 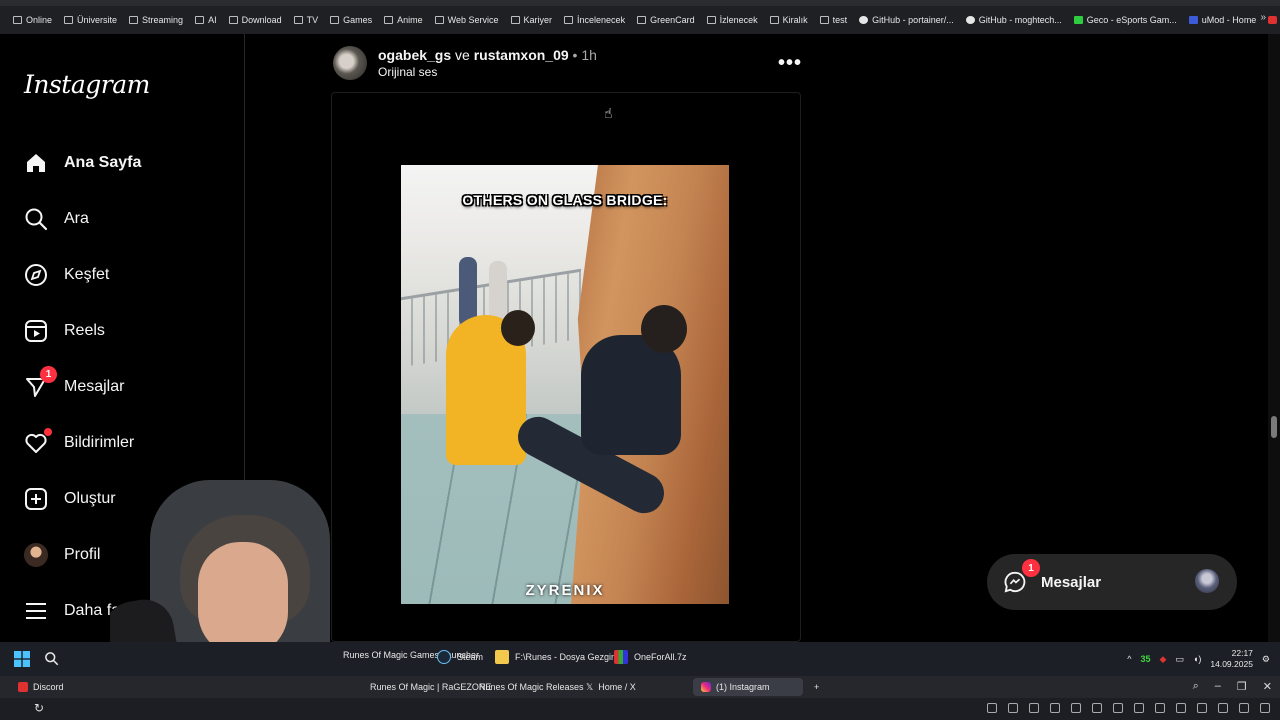 What do you see at coordinates (79, 442) in the screenshot?
I see `nav-notifications: Bildirimler` at bounding box center [79, 442].